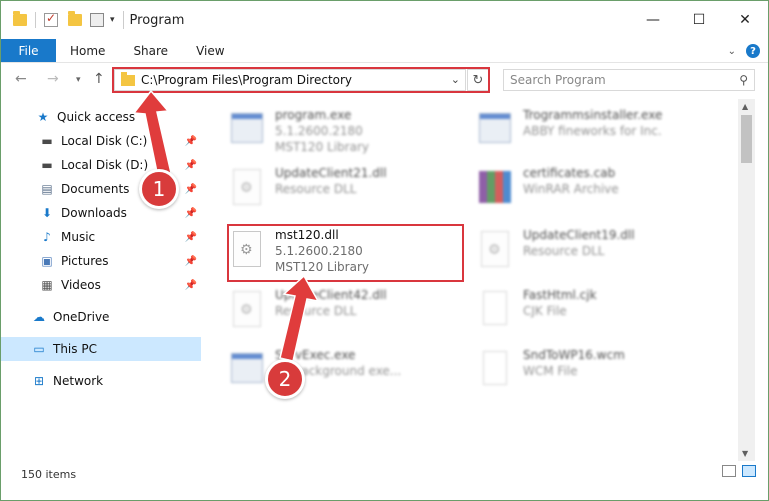 This screenshot has height=501, width=769. What do you see at coordinates (105, 165) in the screenshot?
I see `nav-label: Local Disk (D:)` at bounding box center [105, 165].